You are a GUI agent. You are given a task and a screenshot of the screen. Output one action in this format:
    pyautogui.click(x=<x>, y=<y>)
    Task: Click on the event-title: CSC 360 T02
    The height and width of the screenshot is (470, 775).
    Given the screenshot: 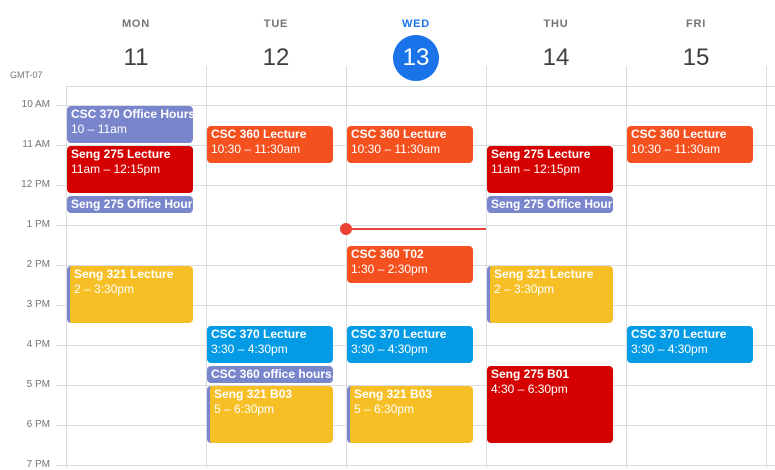 What is the action you would take?
    pyautogui.click(x=387, y=254)
    